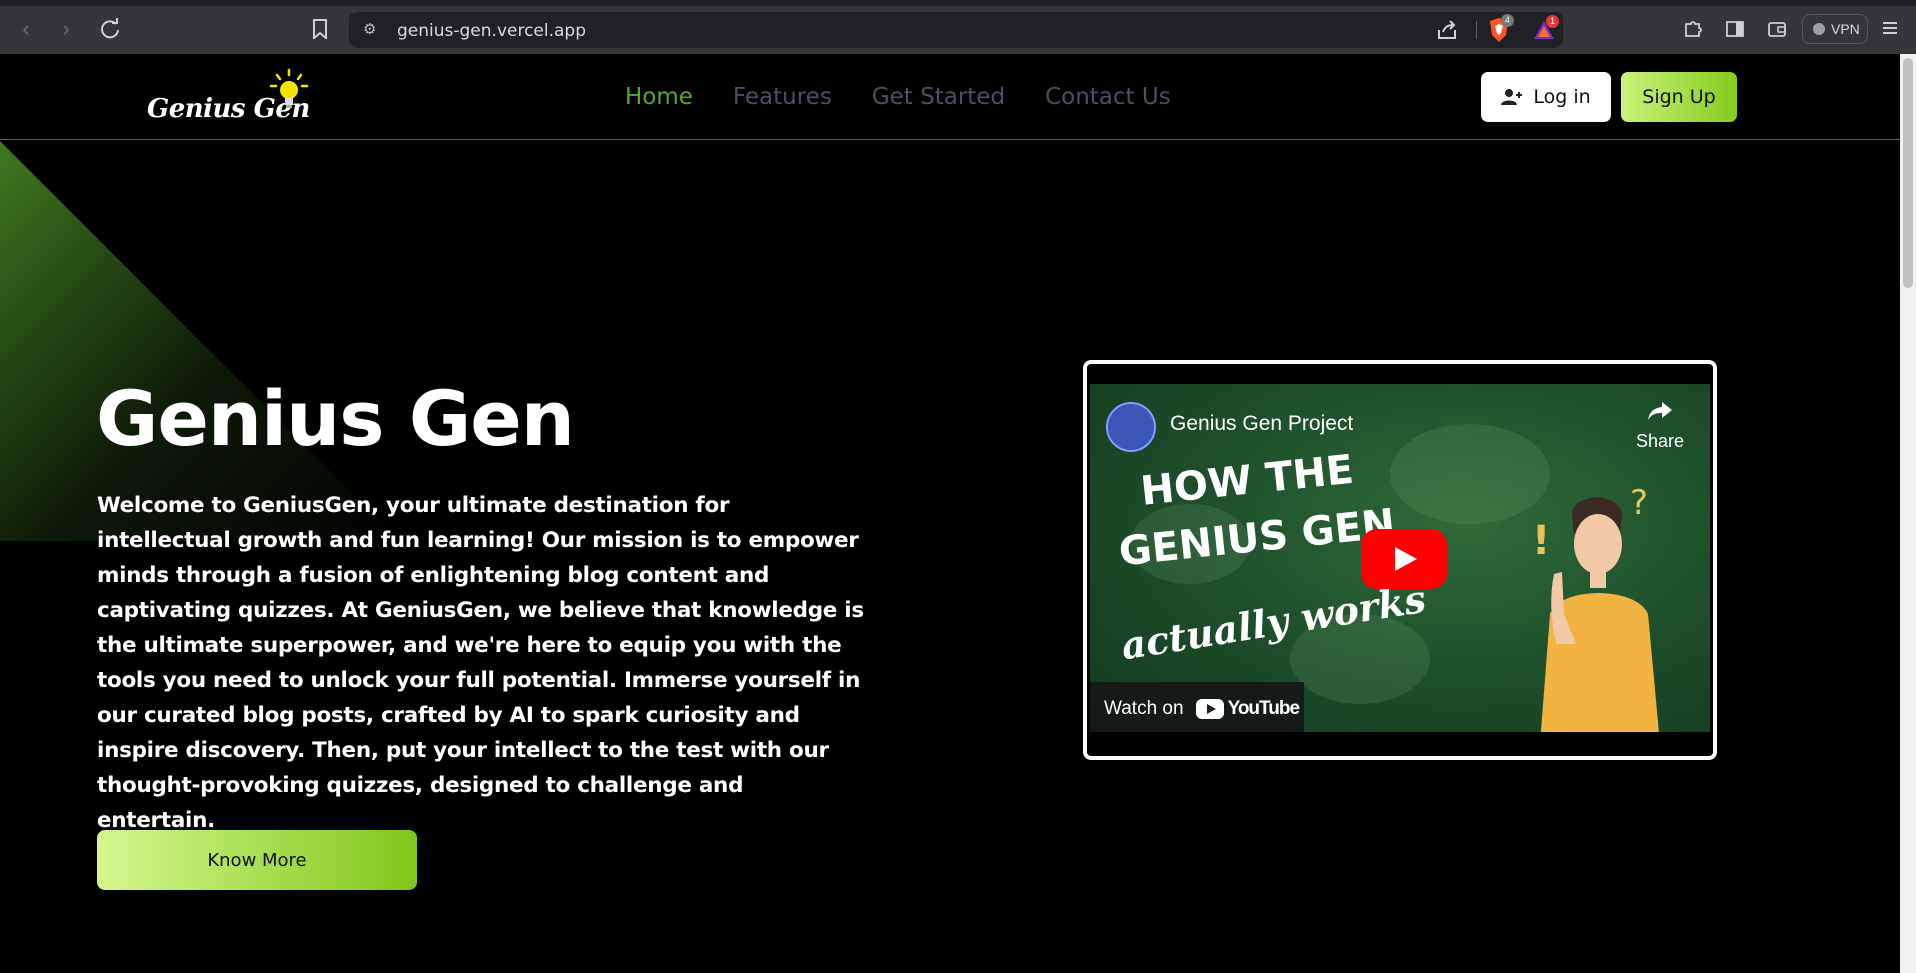 The width and height of the screenshot is (1916, 973). What do you see at coordinates (26, 29) in the screenshot?
I see `back-icon: ‹` at bounding box center [26, 29].